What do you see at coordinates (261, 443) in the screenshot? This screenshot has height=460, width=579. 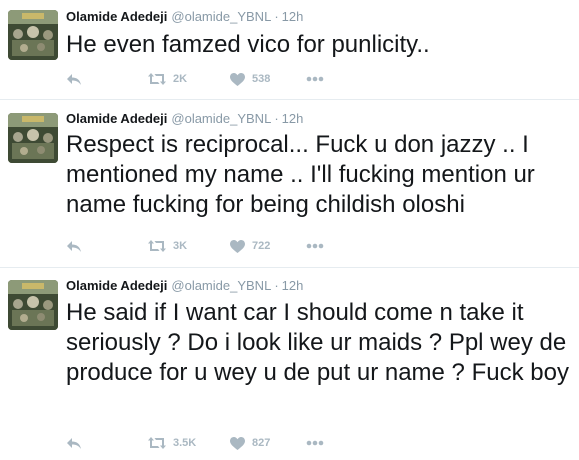 I see `like-count: 827` at bounding box center [261, 443].